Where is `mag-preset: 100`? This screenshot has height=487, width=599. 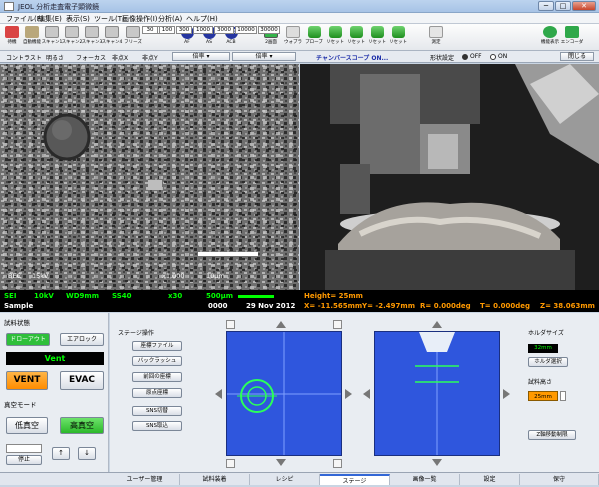 mag-preset: 100 is located at coordinates (167, 30).